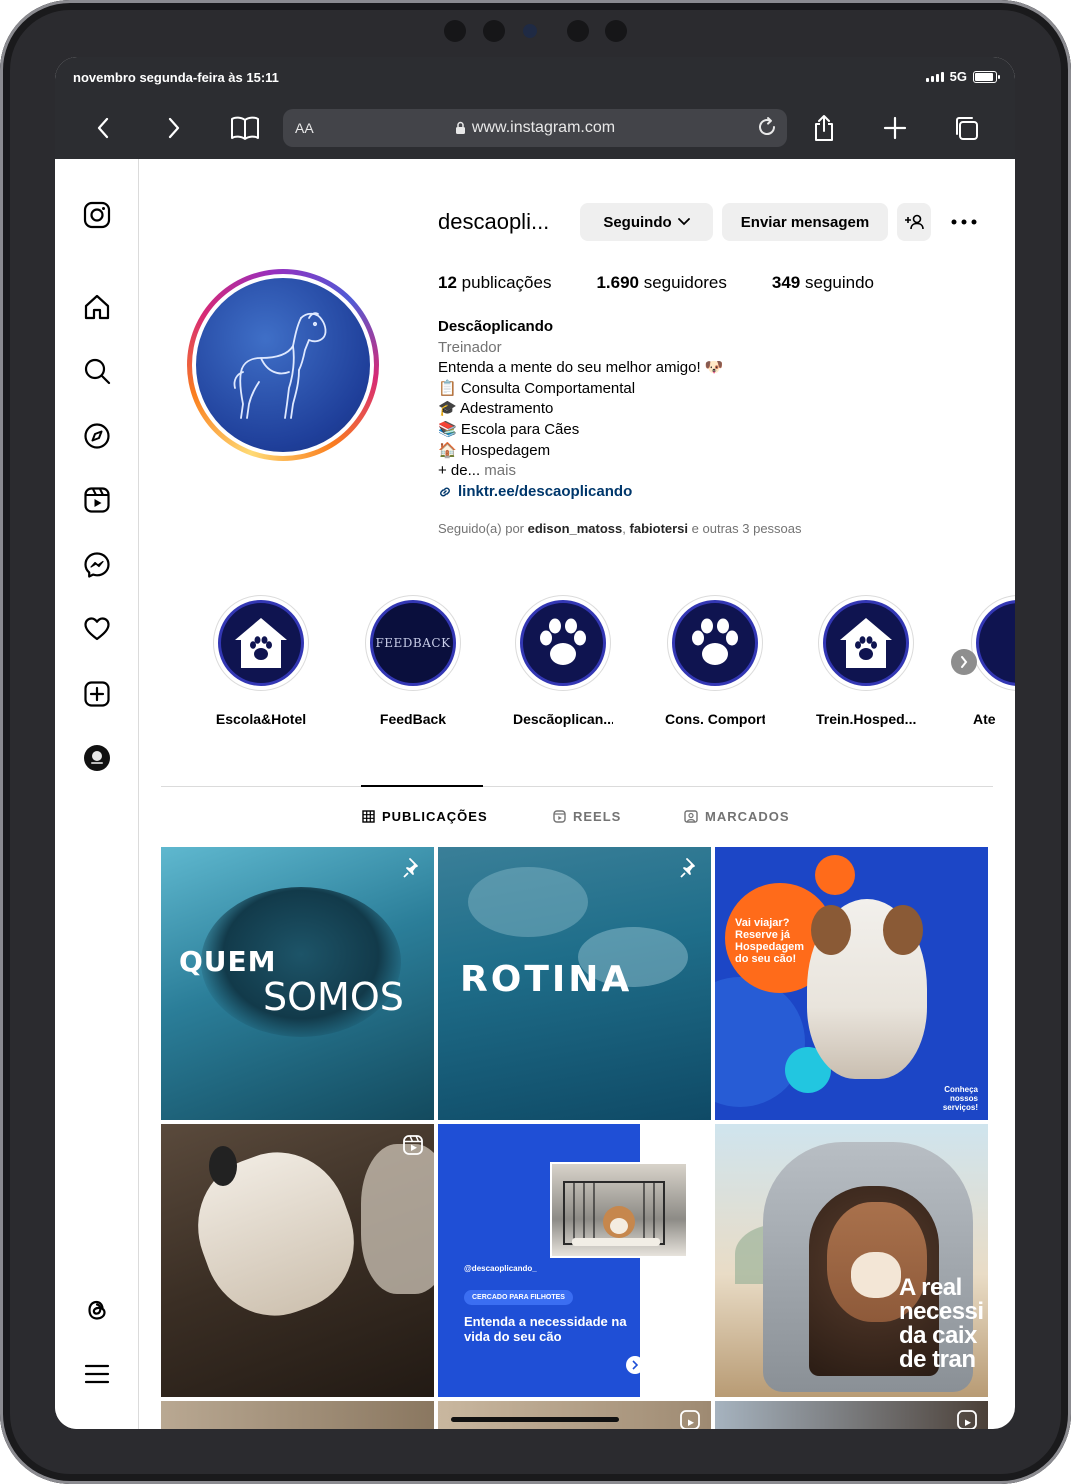  What do you see at coordinates (581, 368) in the screenshot?
I see `bio-line: Entenda a mente do seu melhor amigo! 🐶` at bounding box center [581, 368].